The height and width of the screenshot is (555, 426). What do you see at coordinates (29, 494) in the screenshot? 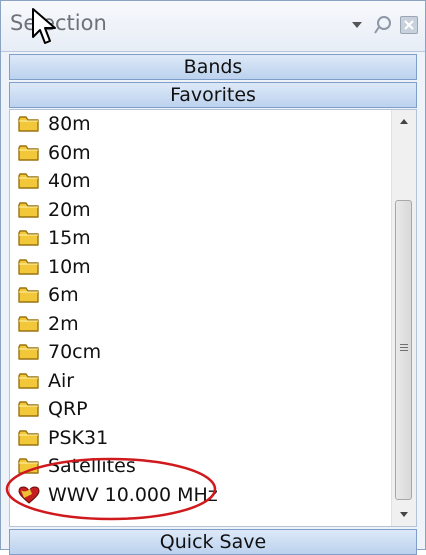
I see `favorite-heart-icon` at bounding box center [29, 494].